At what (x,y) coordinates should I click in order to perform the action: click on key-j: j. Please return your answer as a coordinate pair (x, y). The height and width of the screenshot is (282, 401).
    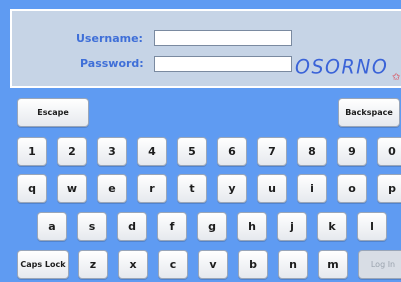
    Looking at the image, I should click on (292, 226).